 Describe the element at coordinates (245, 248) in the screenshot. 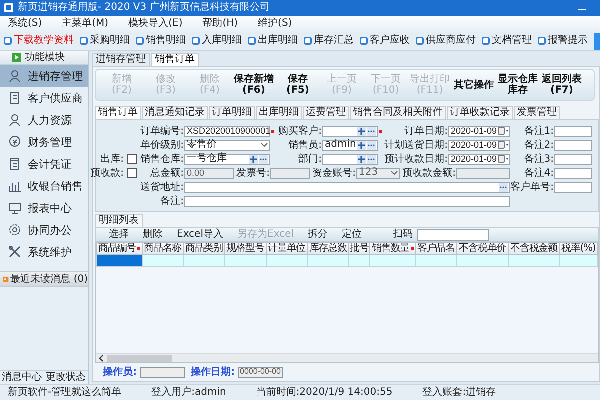

I see `column-header: 规格型号` at that location.